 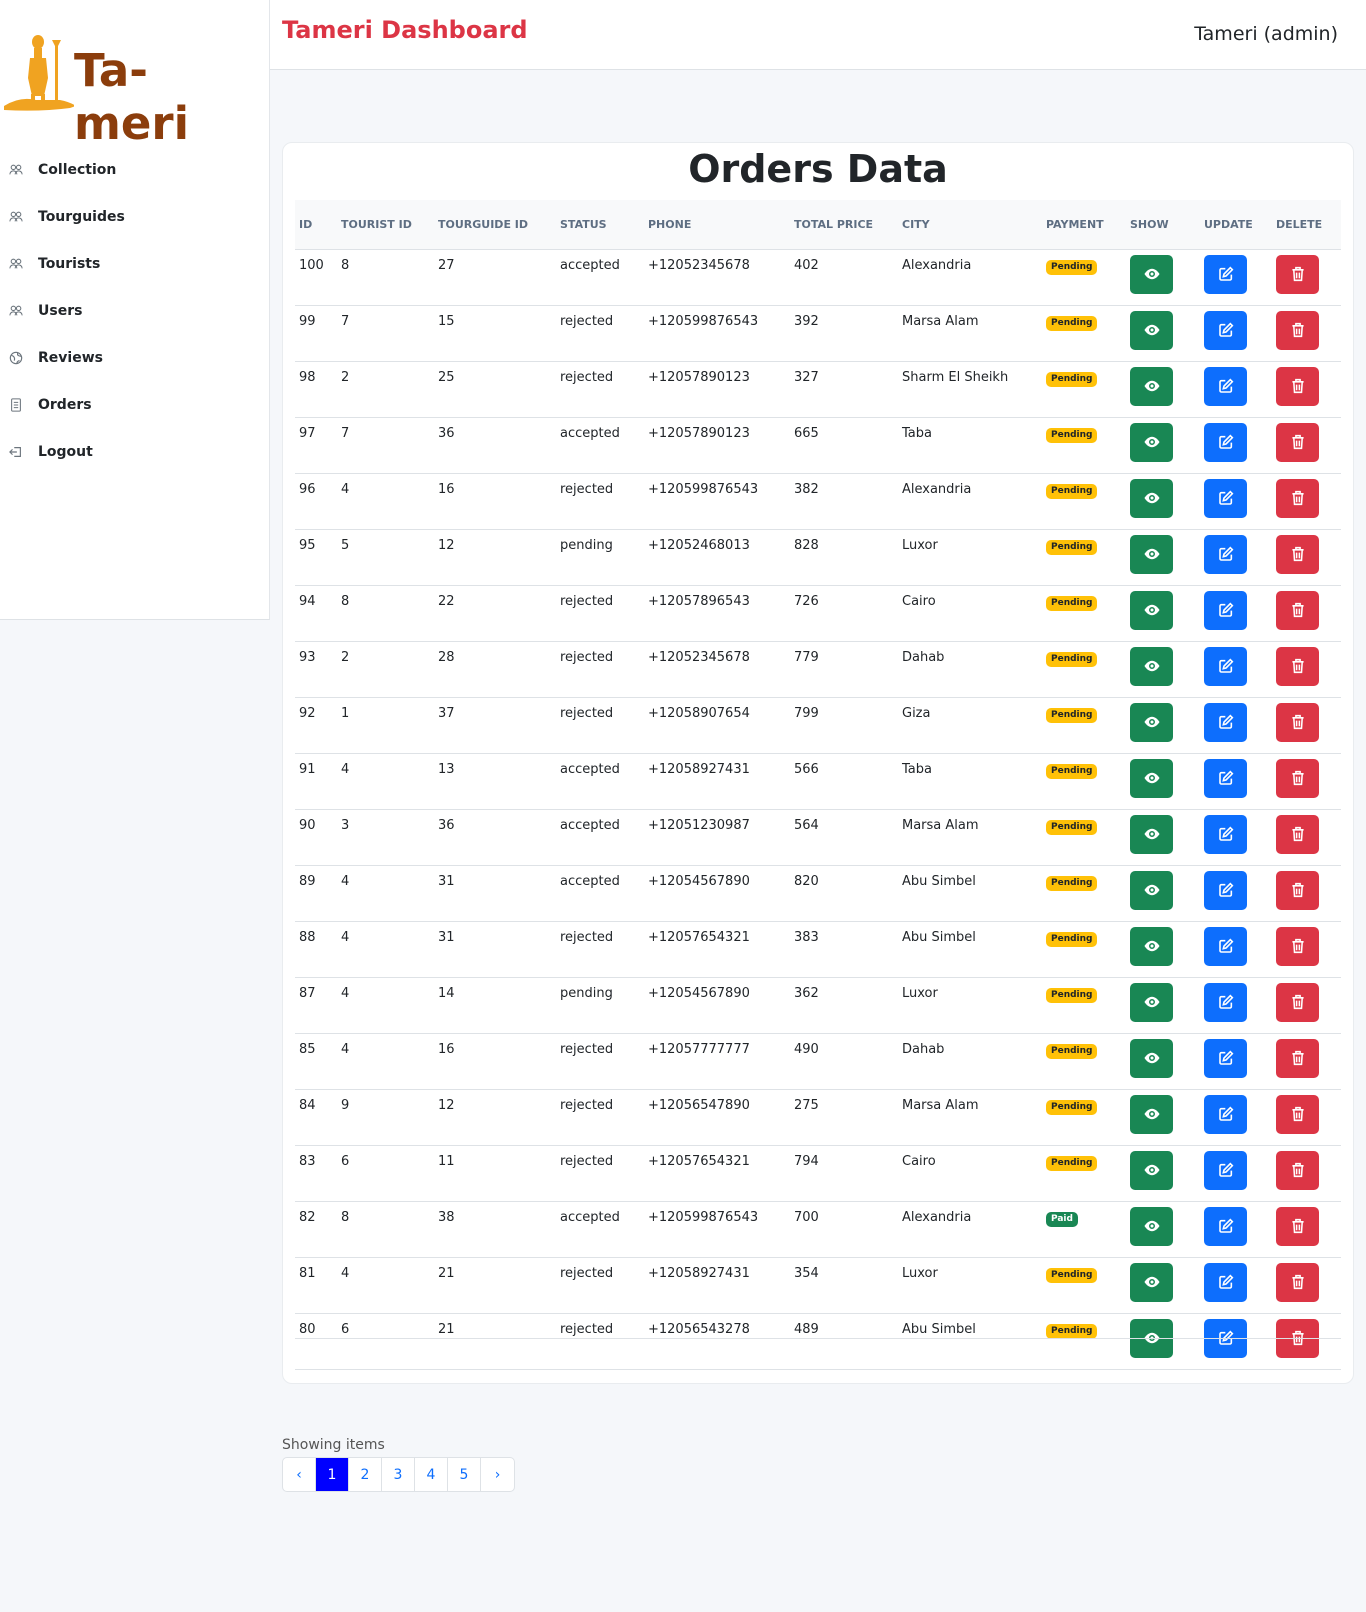 I want to click on cell-total-price: 354, so click(x=806, y=1273).